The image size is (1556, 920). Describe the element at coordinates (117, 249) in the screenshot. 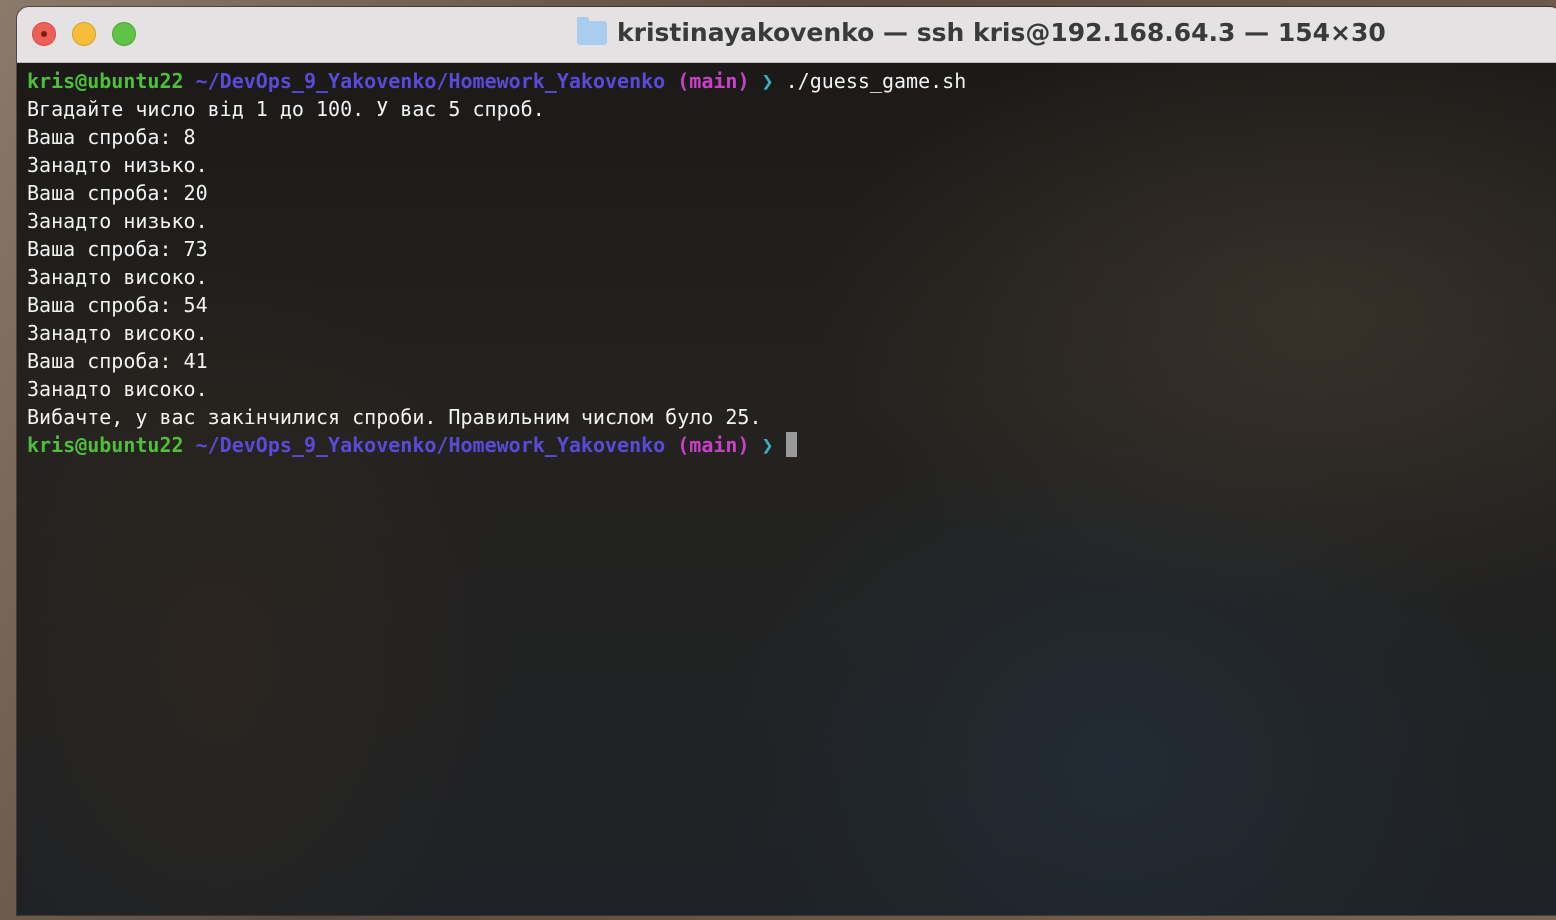

I see `output-line: Ваша спроба: 73` at that location.